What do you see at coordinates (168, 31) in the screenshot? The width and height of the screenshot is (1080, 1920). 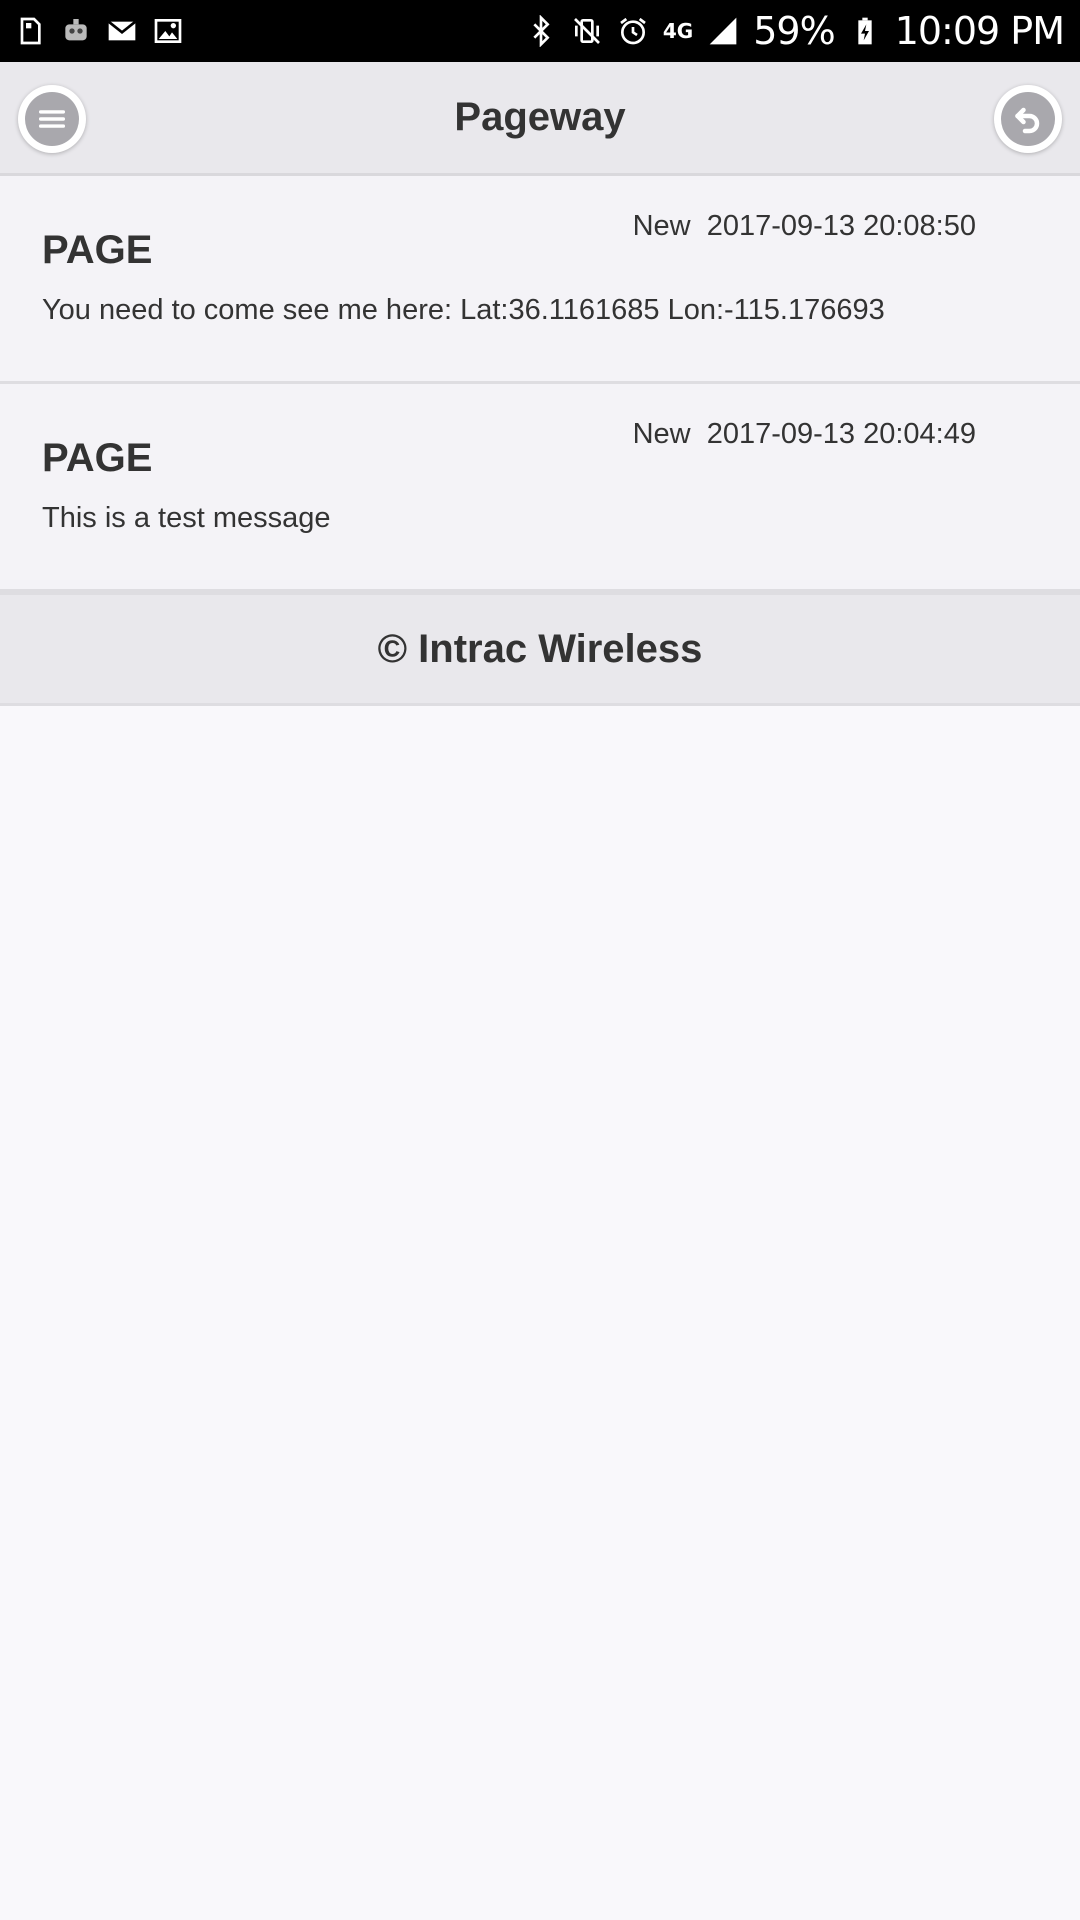 I see `image-icon` at bounding box center [168, 31].